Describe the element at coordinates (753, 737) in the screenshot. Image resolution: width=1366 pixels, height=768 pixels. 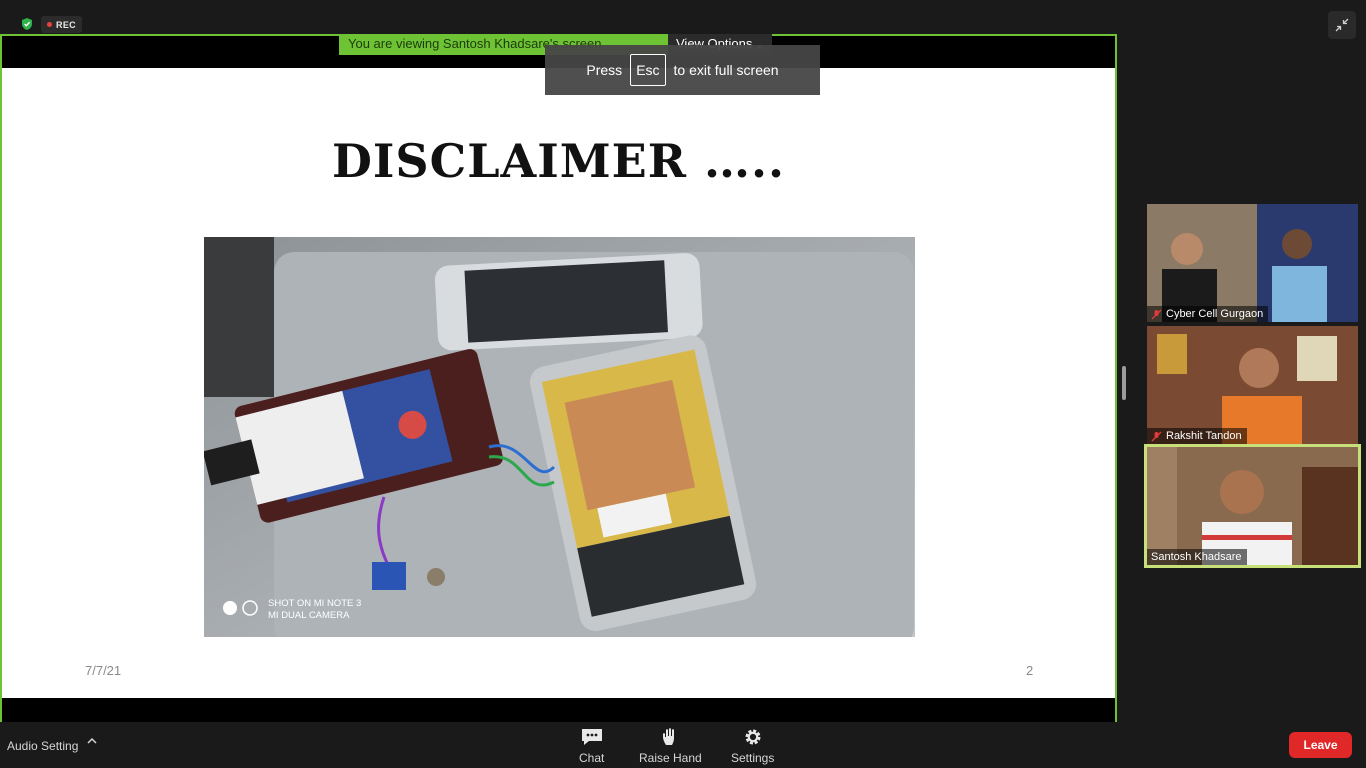
I see `gear-icon` at that location.